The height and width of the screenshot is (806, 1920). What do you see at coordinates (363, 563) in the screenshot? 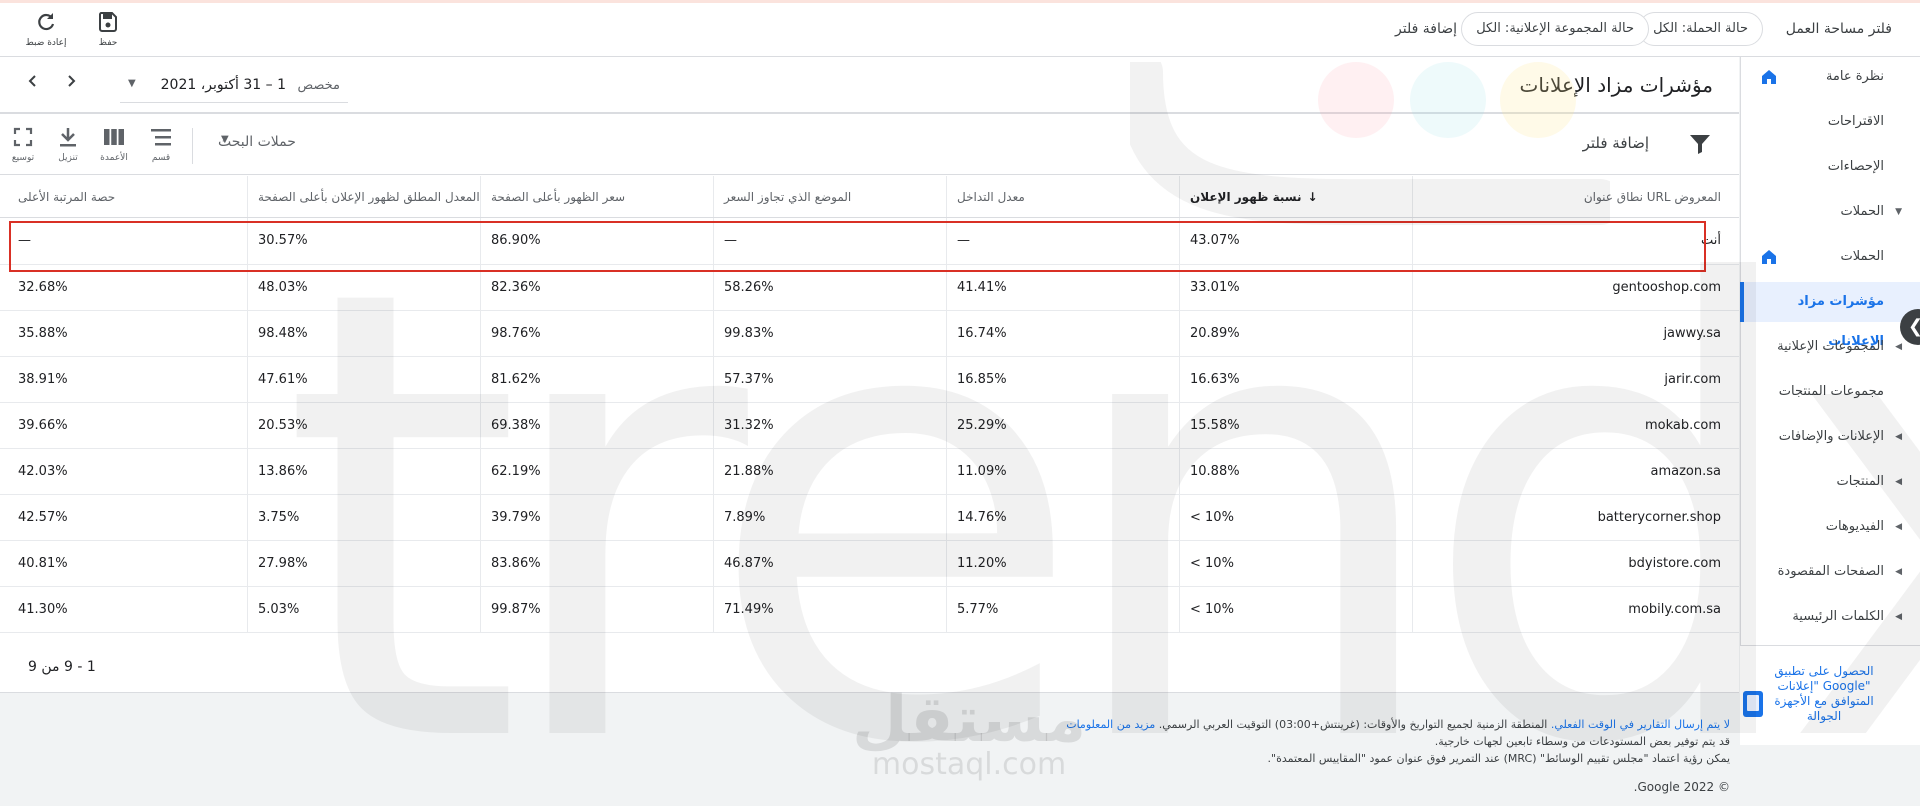
I see `table-cell: 27.98%` at bounding box center [363, 563].